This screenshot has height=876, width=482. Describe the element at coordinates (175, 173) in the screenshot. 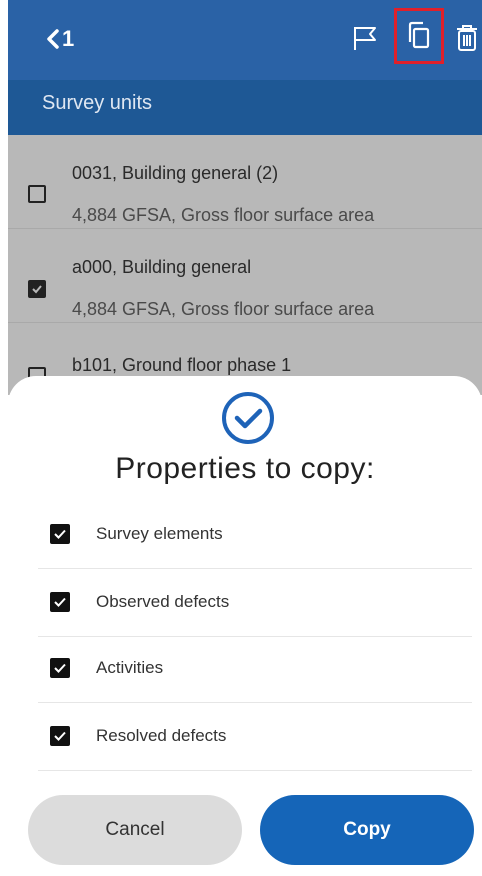

I see `unit-name: 0031, Building general (2)` at that location.